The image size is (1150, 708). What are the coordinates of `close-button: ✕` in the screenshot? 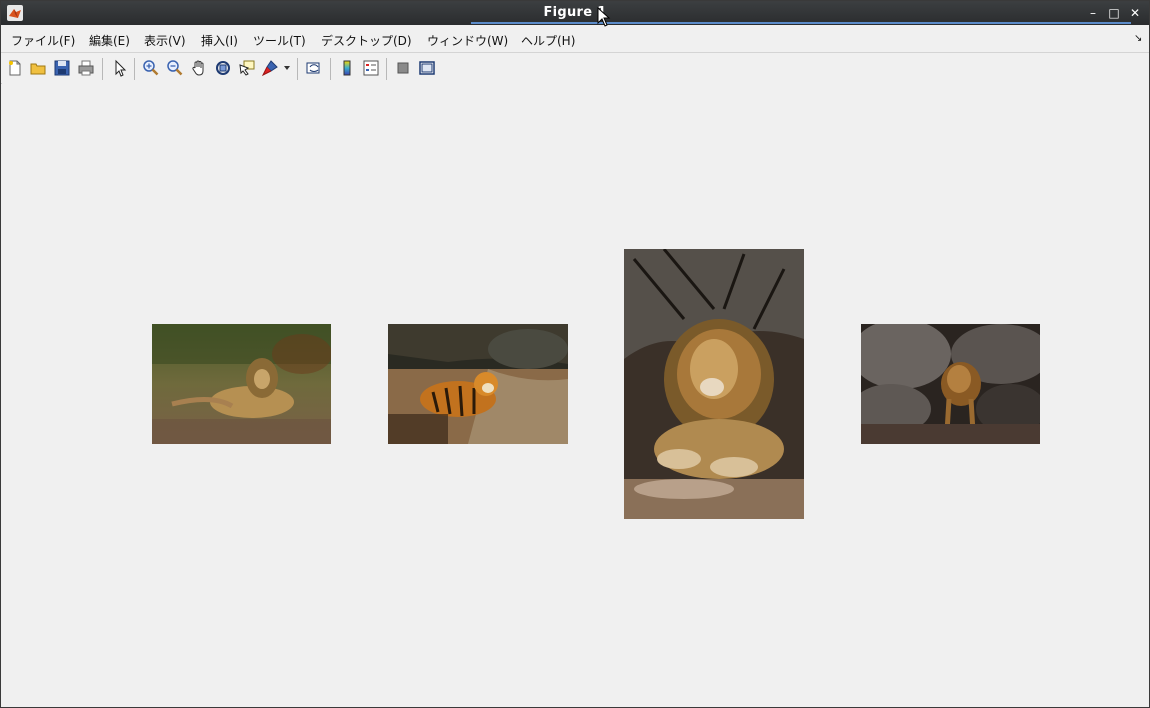 It's located at (1135, 13).